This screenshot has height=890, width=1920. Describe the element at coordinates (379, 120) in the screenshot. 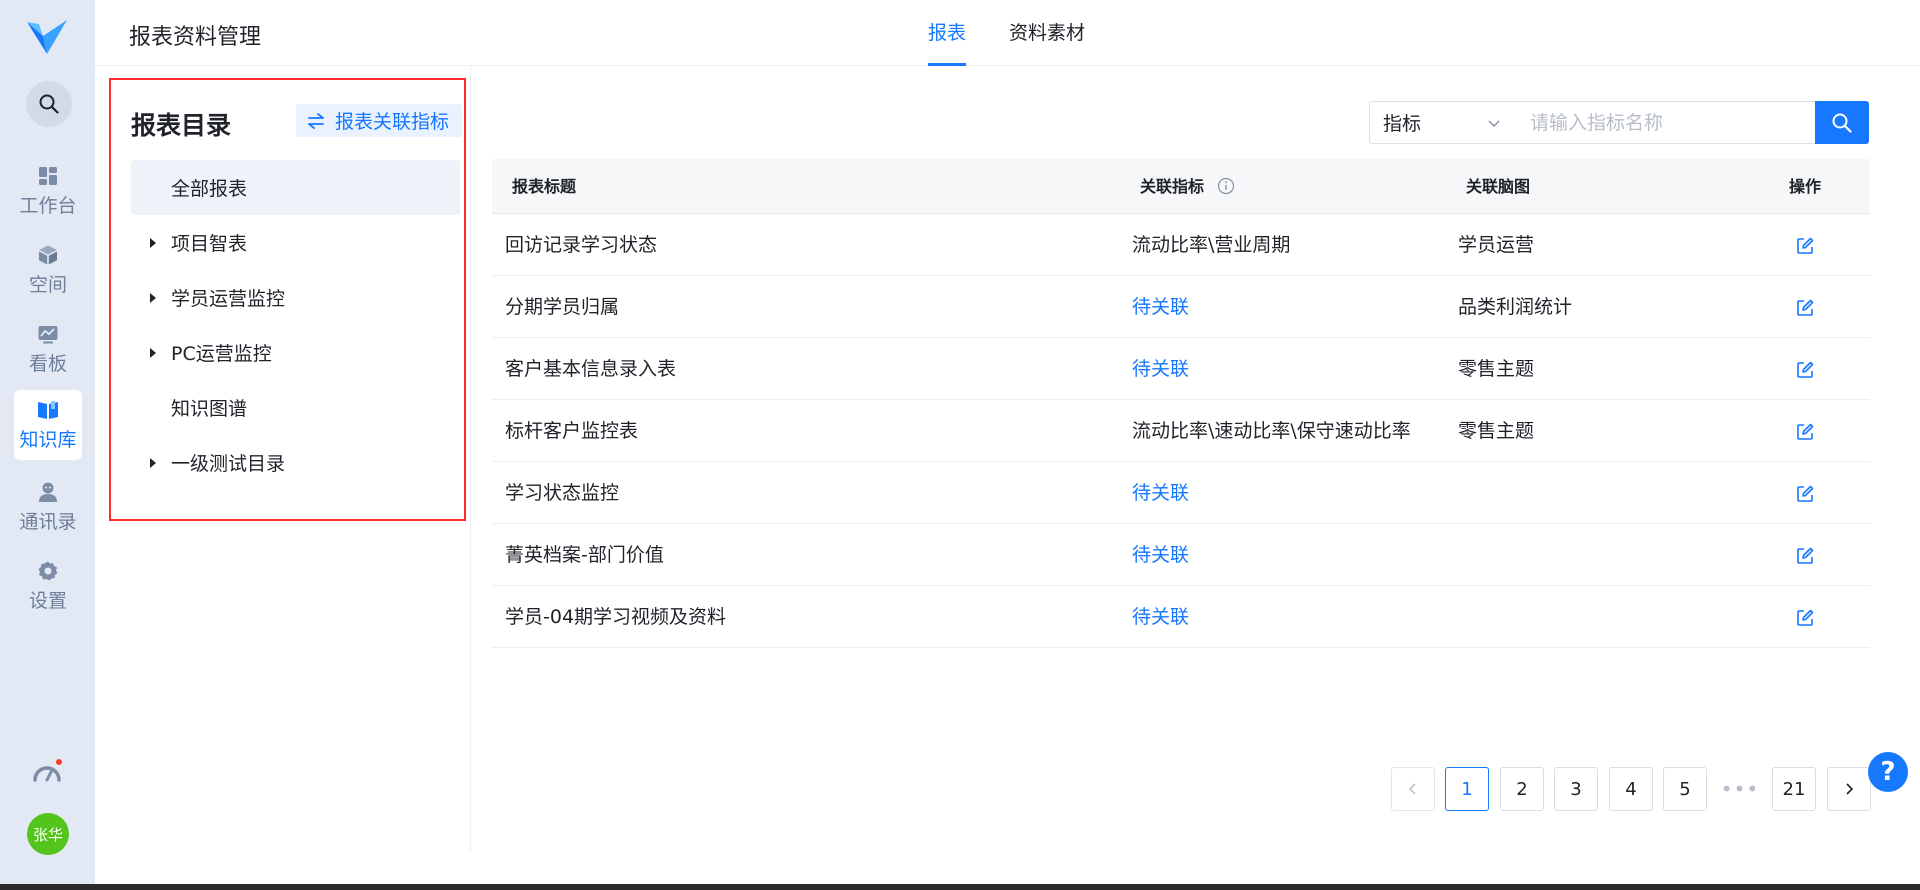

I see `report-link-indicator-button: 报表关联指标` at that location.